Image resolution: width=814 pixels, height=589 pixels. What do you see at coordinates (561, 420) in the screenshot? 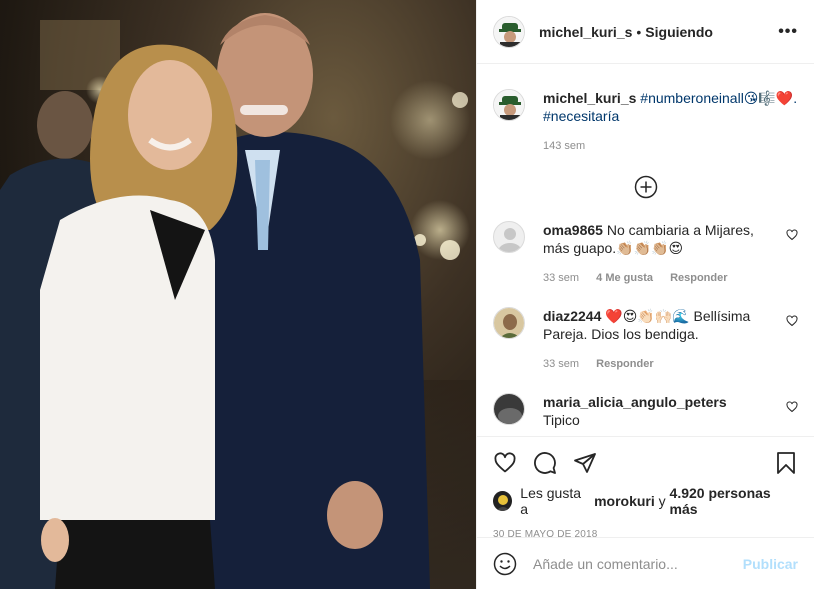
I see `comment-text: Tipico` at bounding box center [561, 420].